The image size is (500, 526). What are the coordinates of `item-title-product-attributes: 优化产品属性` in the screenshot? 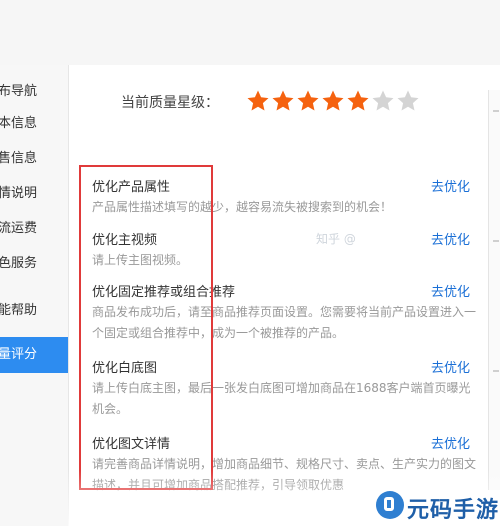 It's located at (131, 187).